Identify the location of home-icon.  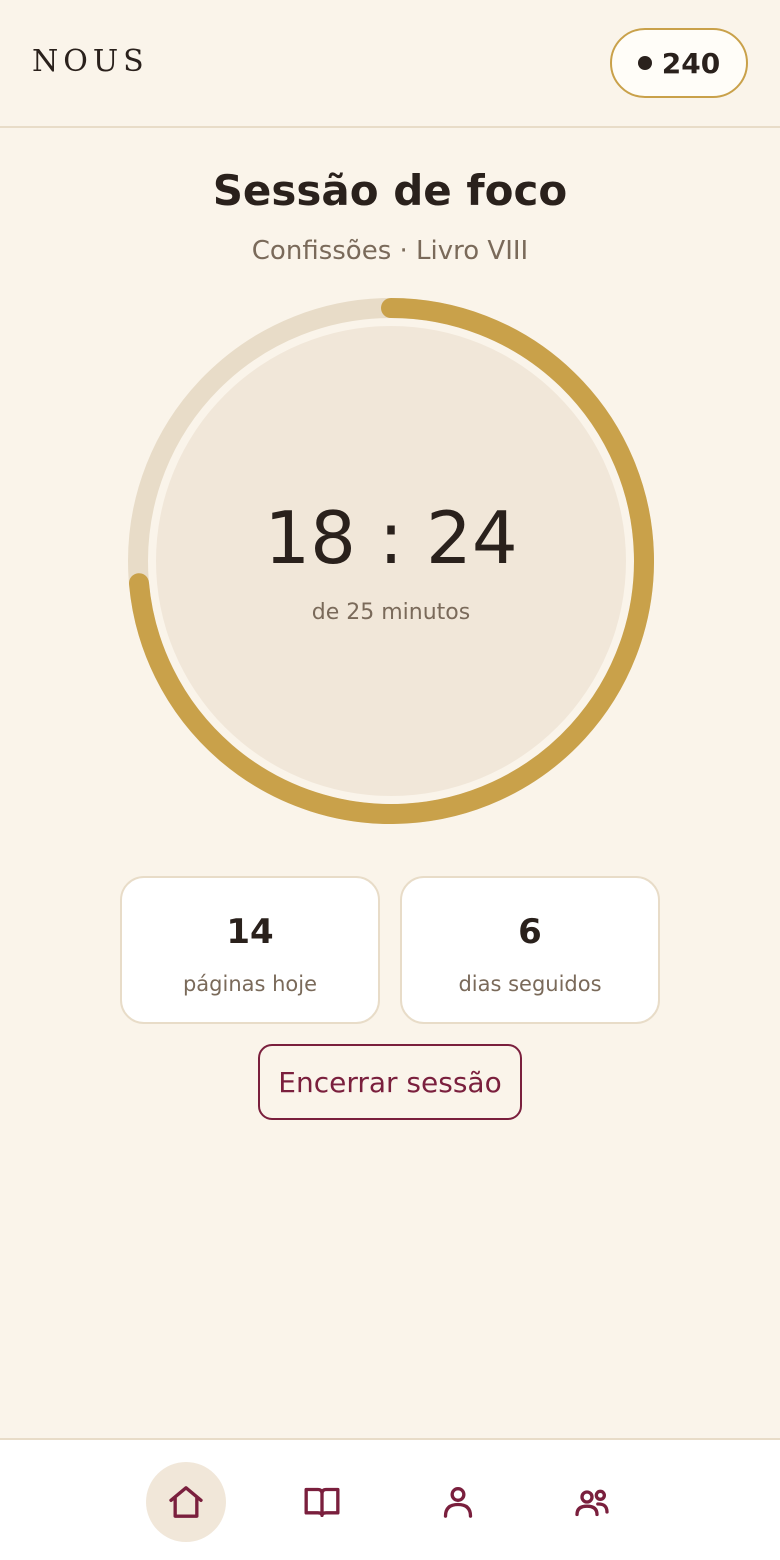
(186, 1502).